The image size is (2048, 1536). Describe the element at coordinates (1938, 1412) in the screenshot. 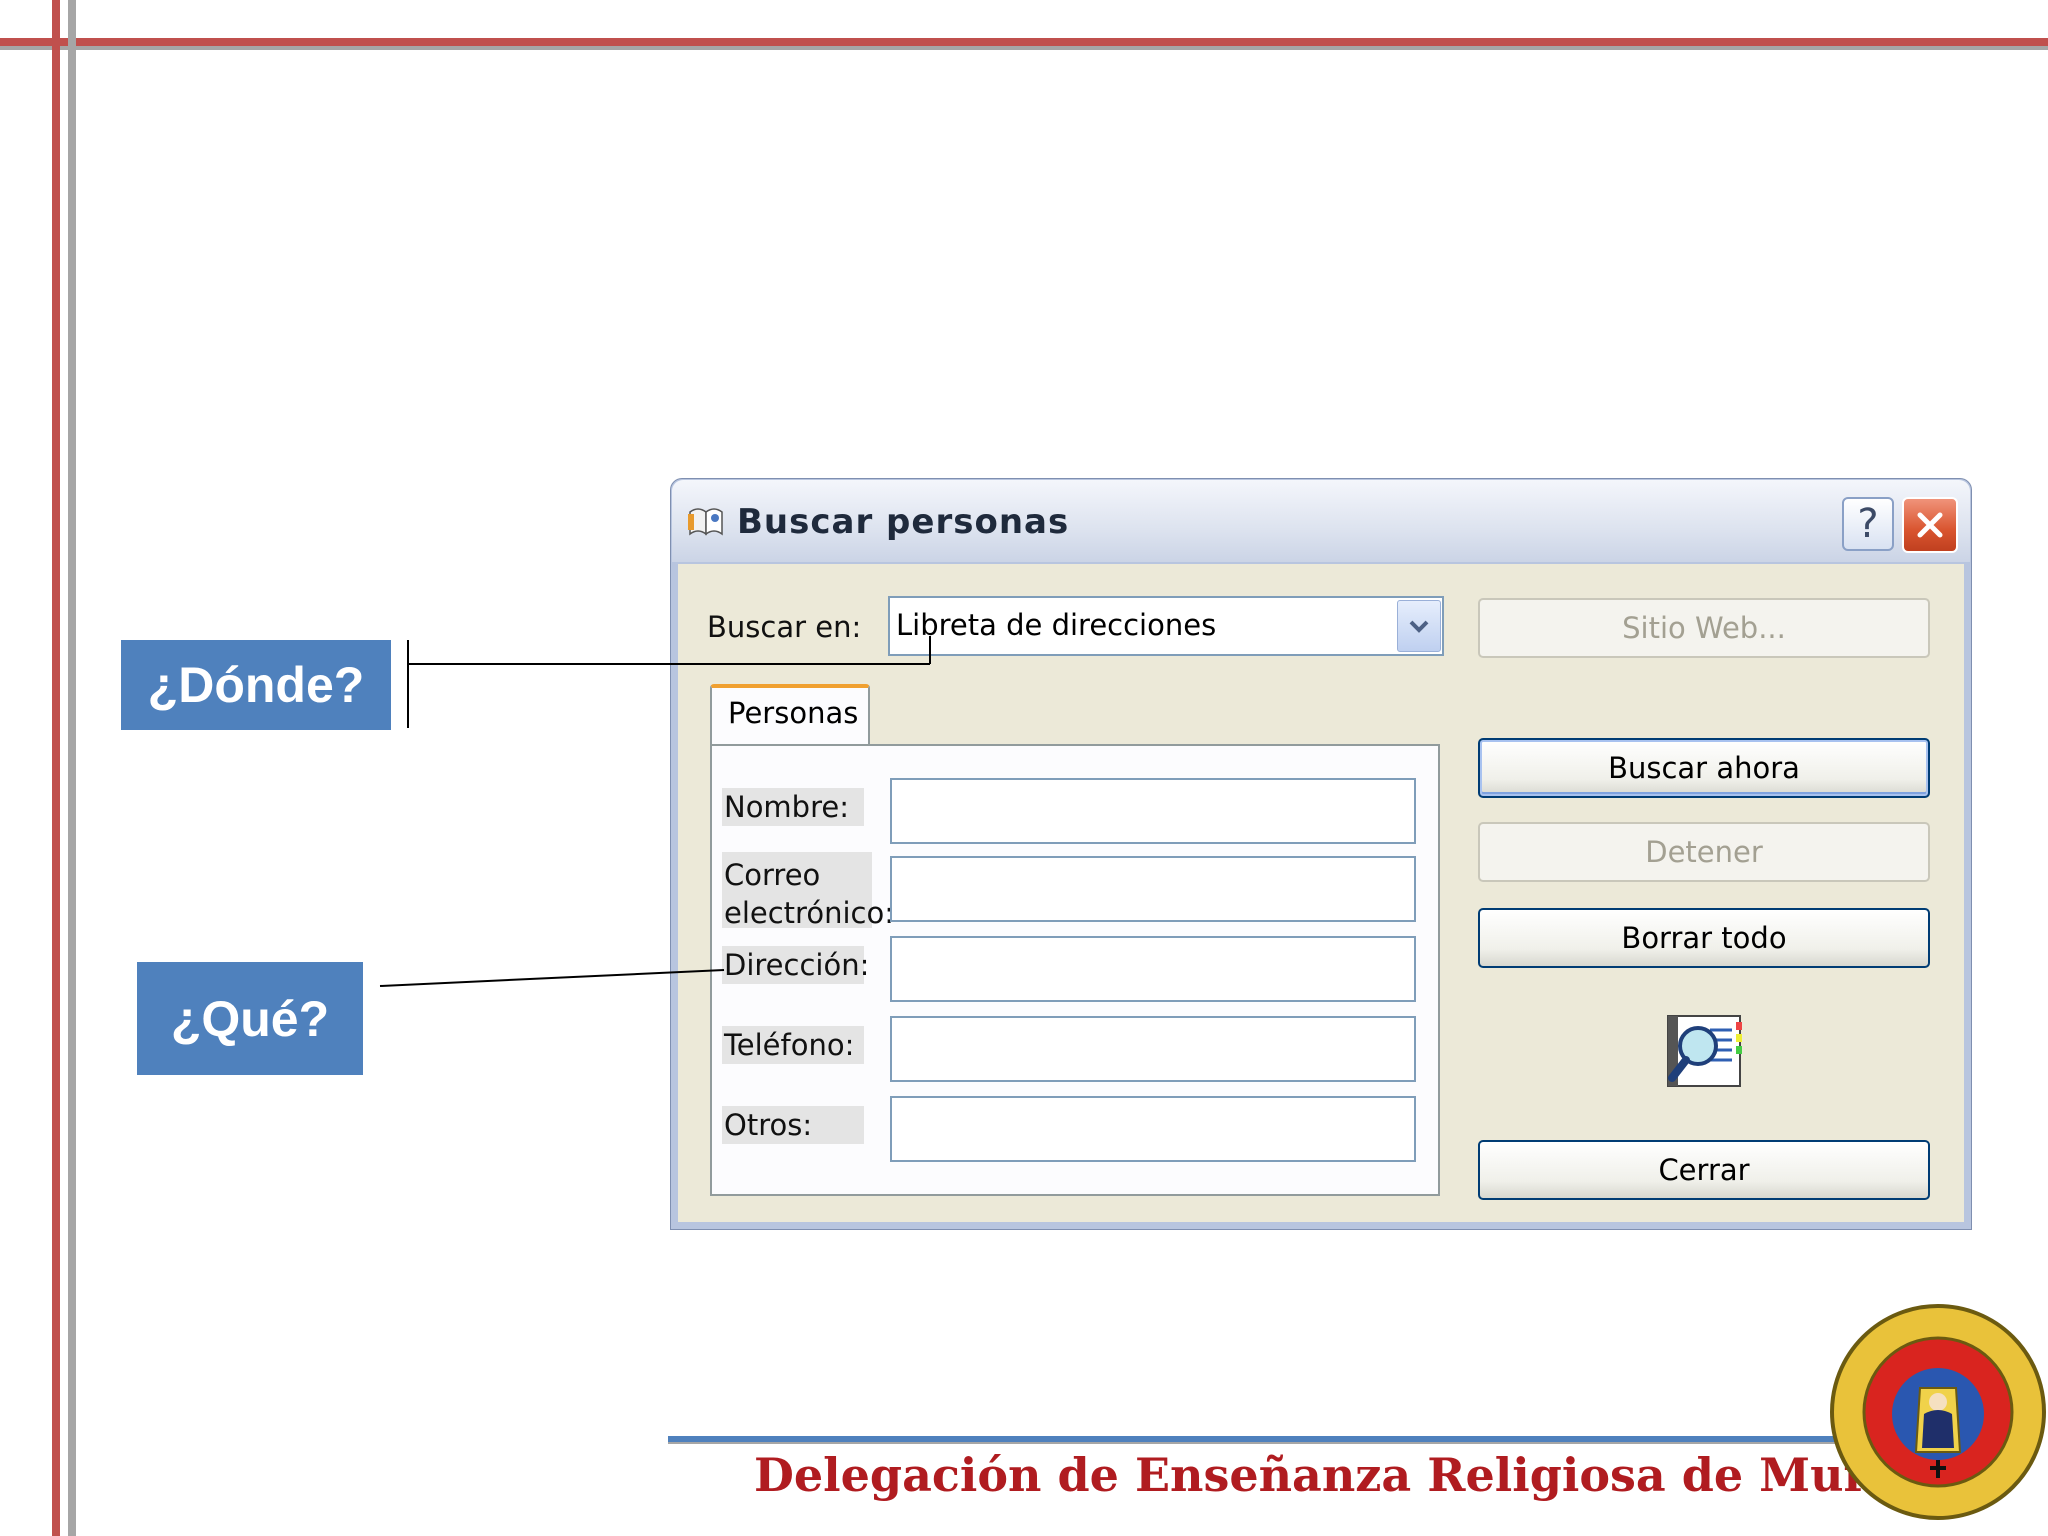

I see `diocese-seal-logo` at that location.